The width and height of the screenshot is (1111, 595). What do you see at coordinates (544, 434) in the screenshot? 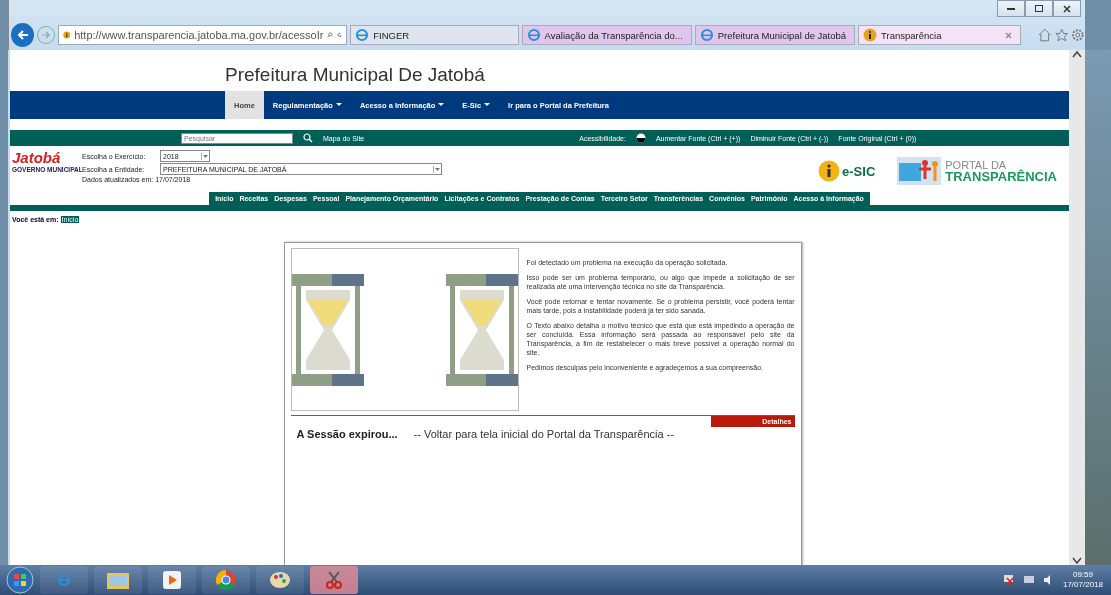
I see `back-home-link: -- Voltar para tela inicial do Portal da Transparência --` at bounding box center [544, 434].